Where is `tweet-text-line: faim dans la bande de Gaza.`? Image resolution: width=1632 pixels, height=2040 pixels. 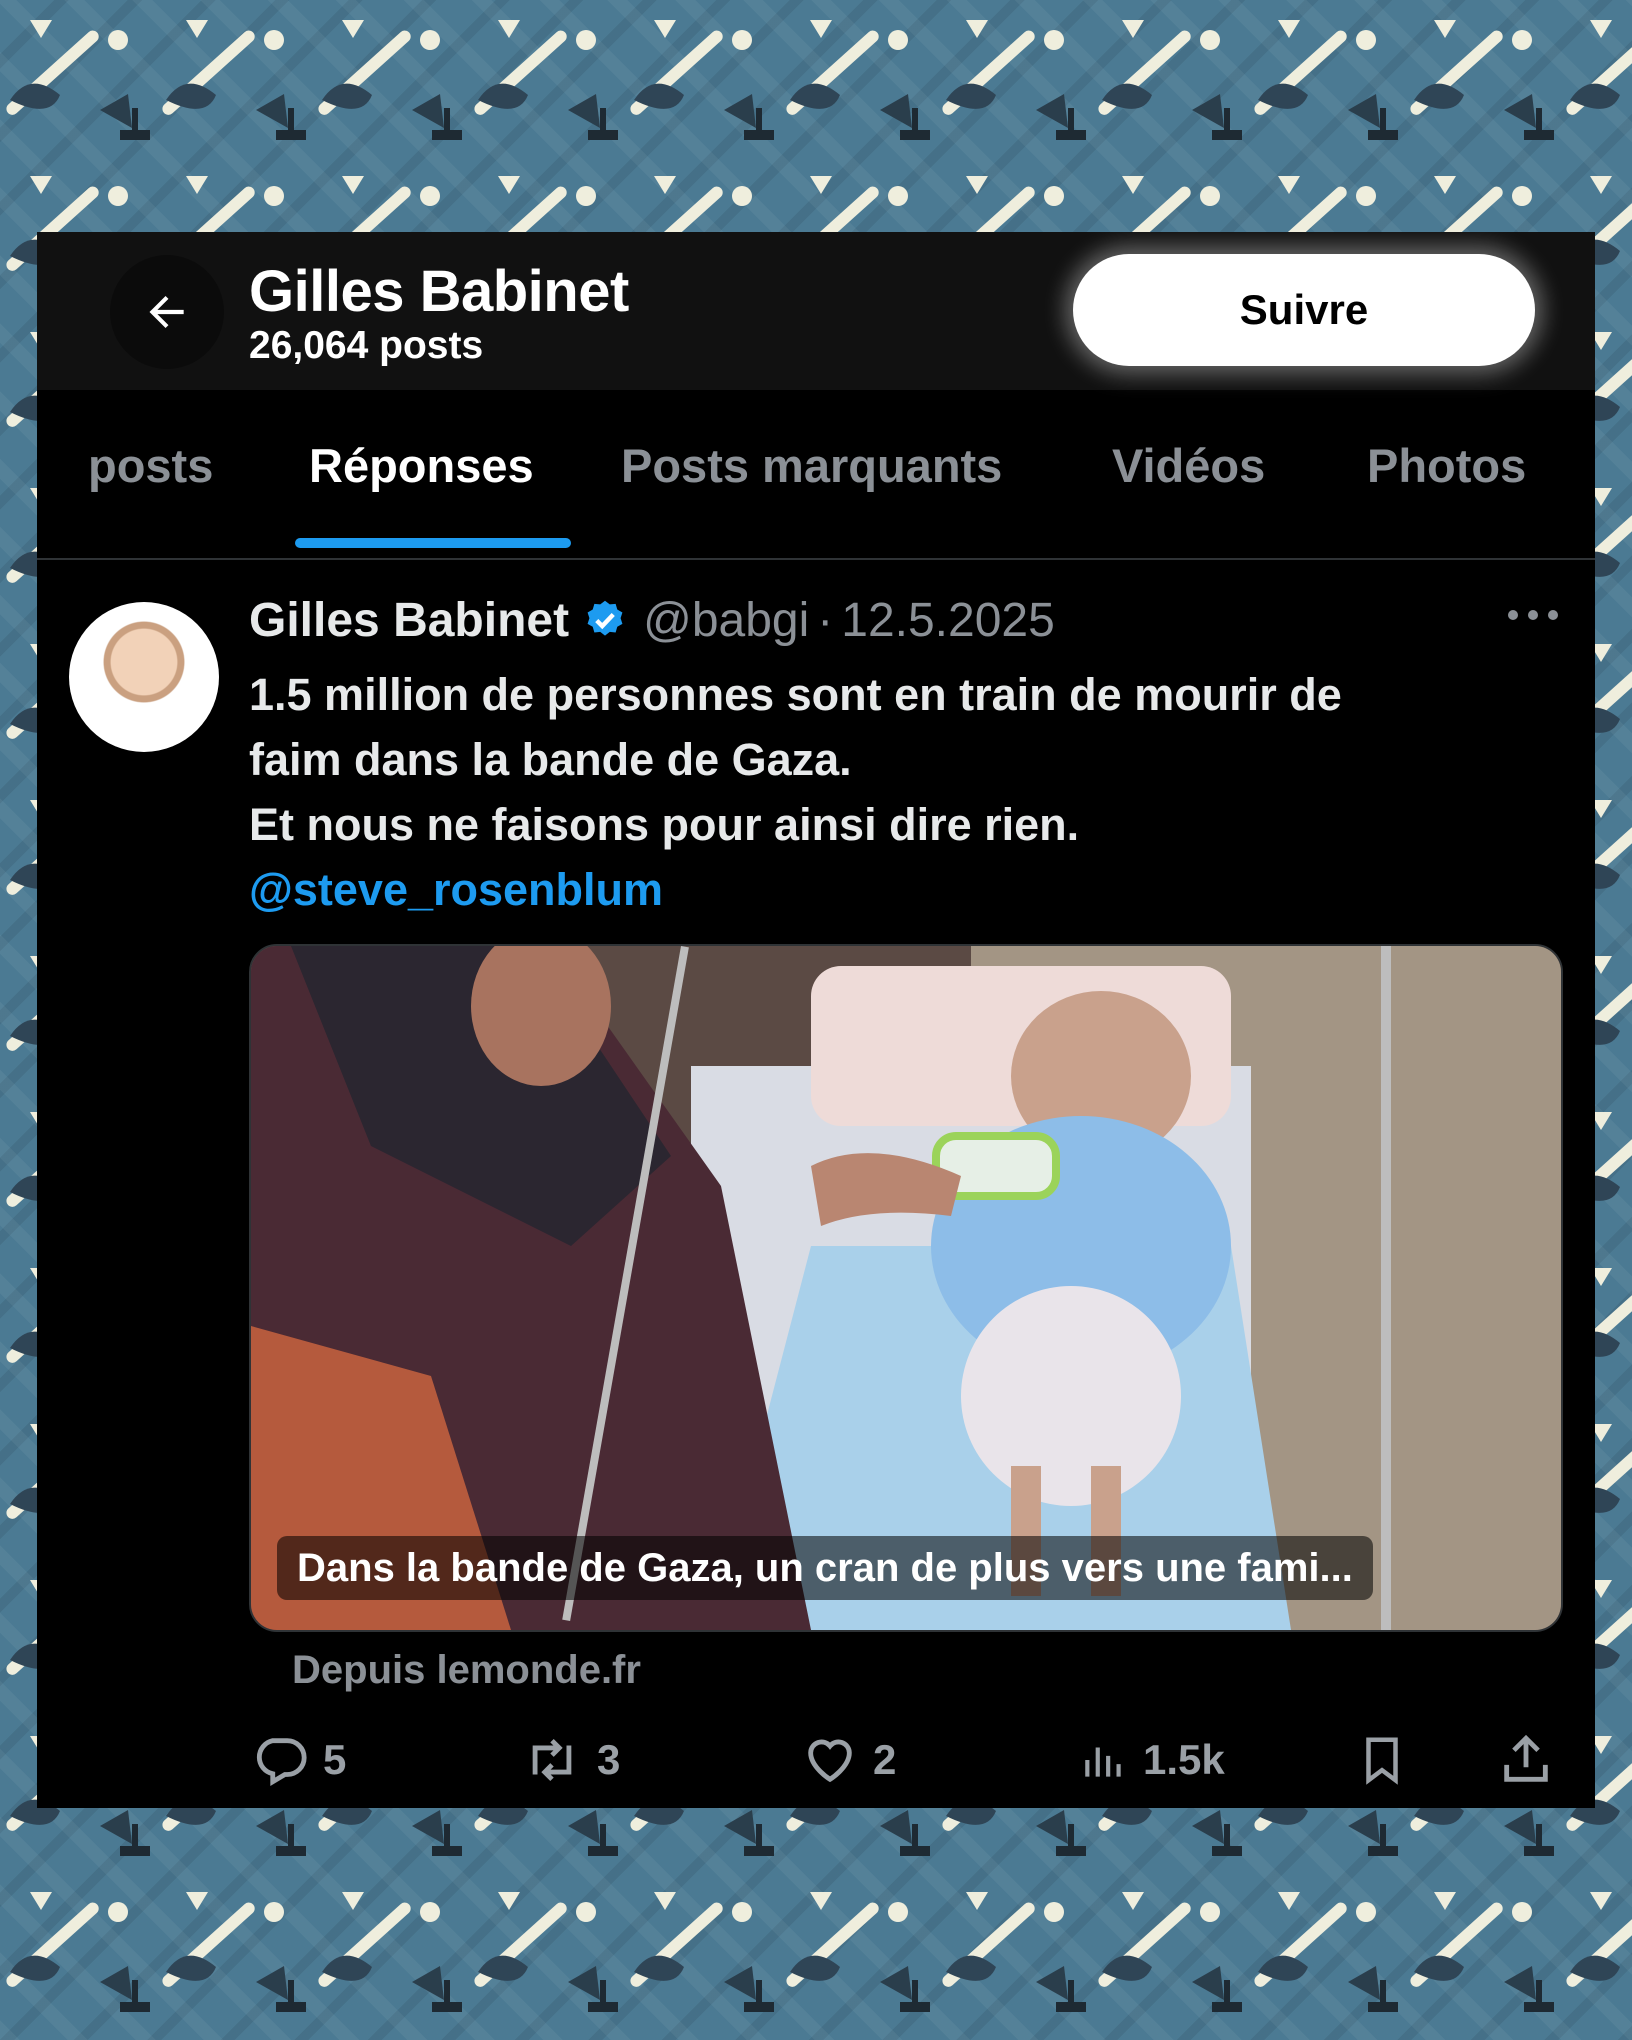
tweet-text-line: faim dans la bande de Gaza. is located at coordinates (550, 759).